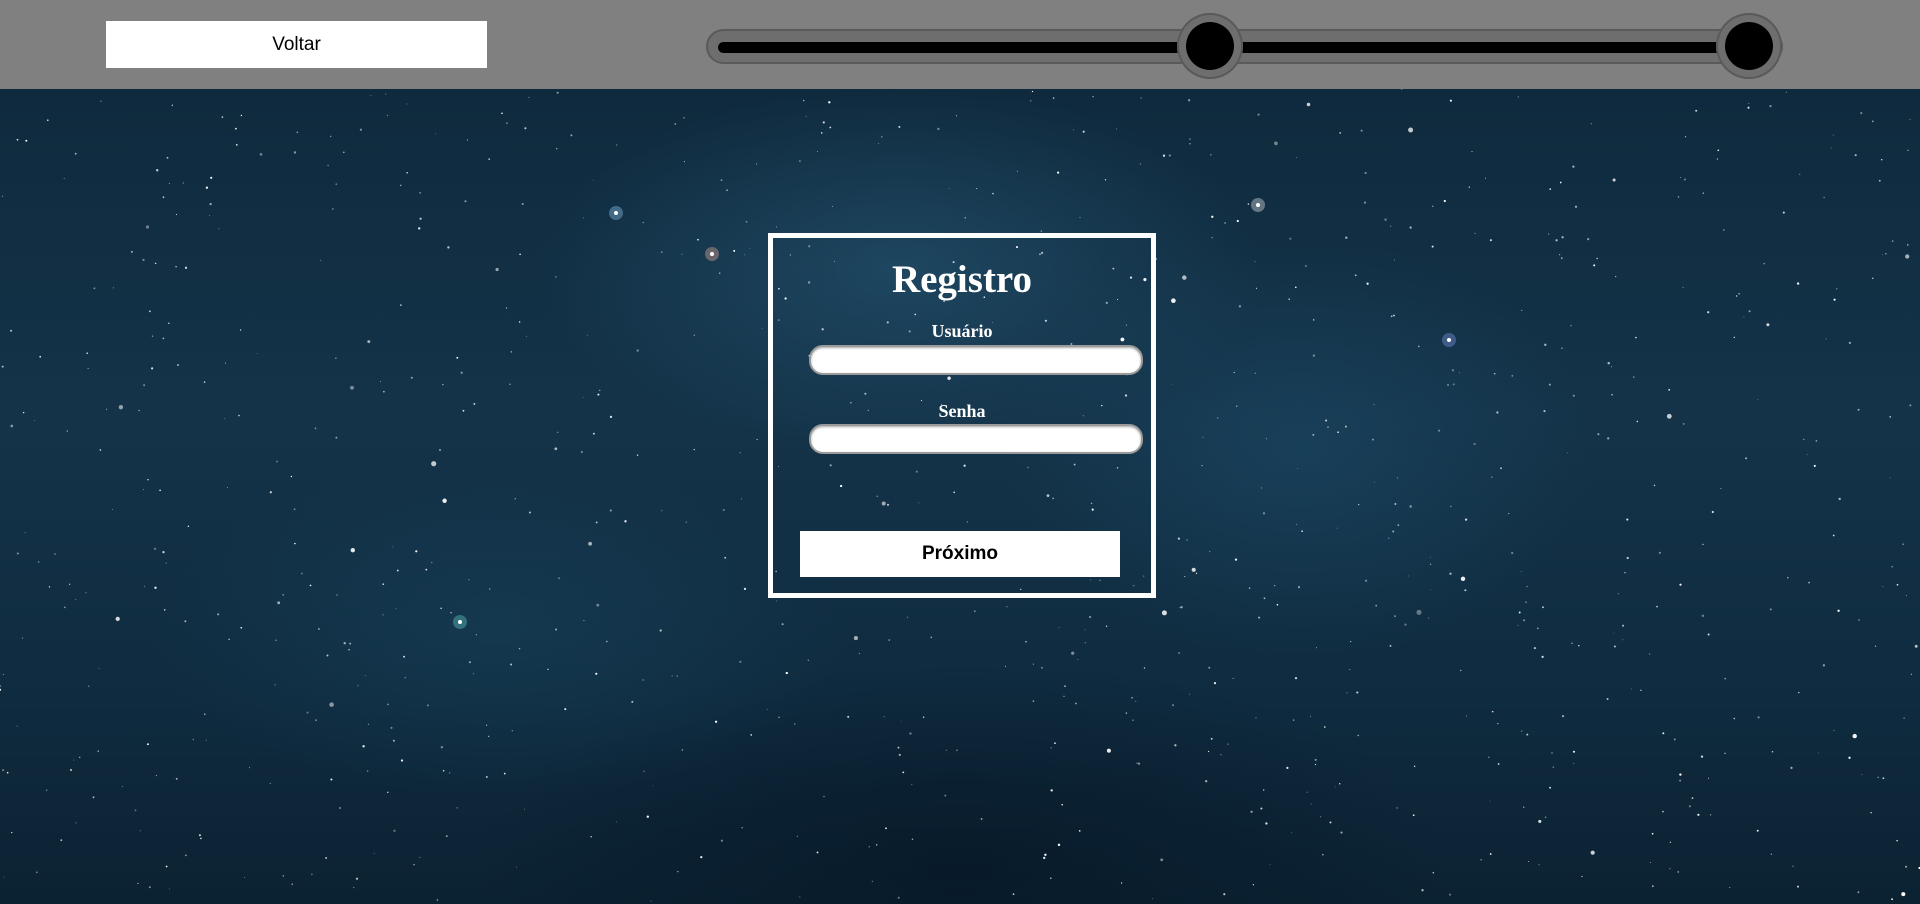  What do you see at coordinates (976, 360) in the screenshot?
I see `username-input` at bounding box center [976, 360].